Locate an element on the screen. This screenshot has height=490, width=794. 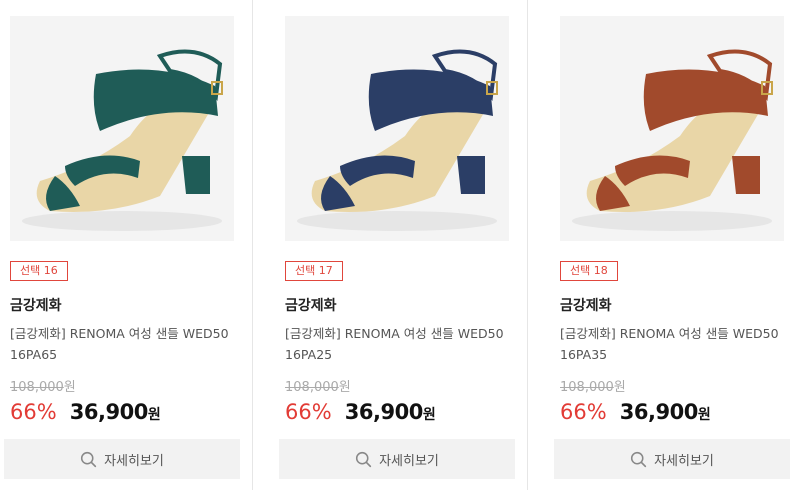
product-name: [금강제화] RENOMA 여성 샌들 WED50 16PA25 is located at coordinates (399, 344).